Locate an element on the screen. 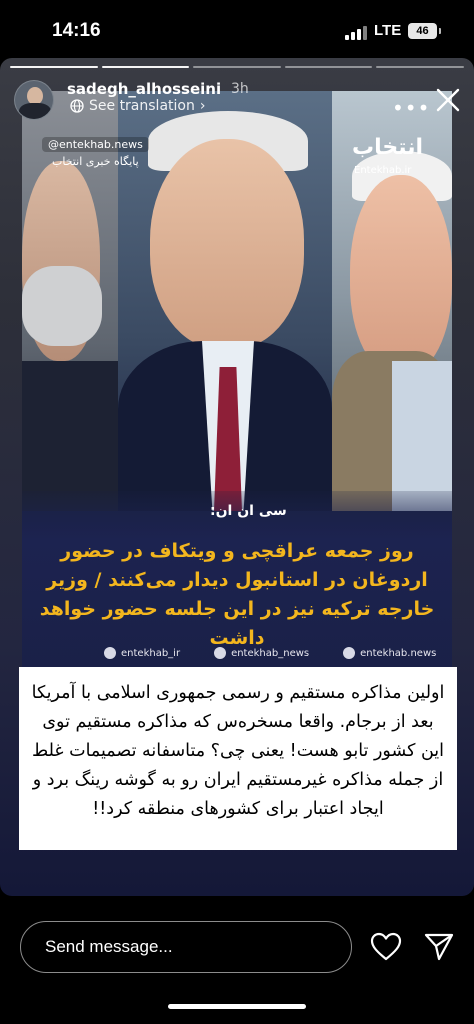 The height and width of the screenshot is (1024, 474). twitter-handle: entekhab_news is located at coordinates (261, 653).